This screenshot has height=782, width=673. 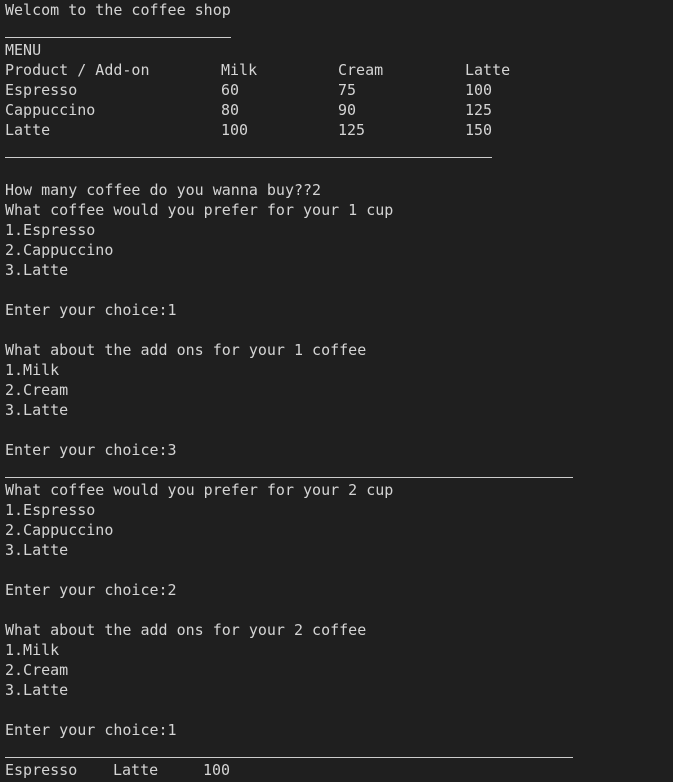 What do you see at coordinates (136, 770) in the screenshot?
I see `summary-addon: Latte` at bounding box center [136, 770].